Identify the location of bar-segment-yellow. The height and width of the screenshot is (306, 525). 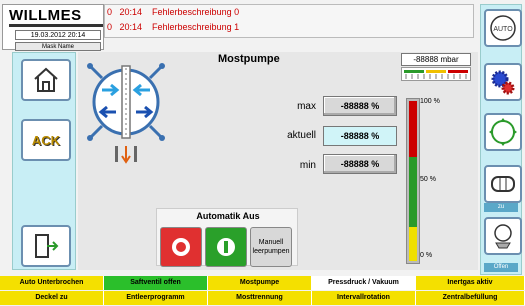
(413, 244).